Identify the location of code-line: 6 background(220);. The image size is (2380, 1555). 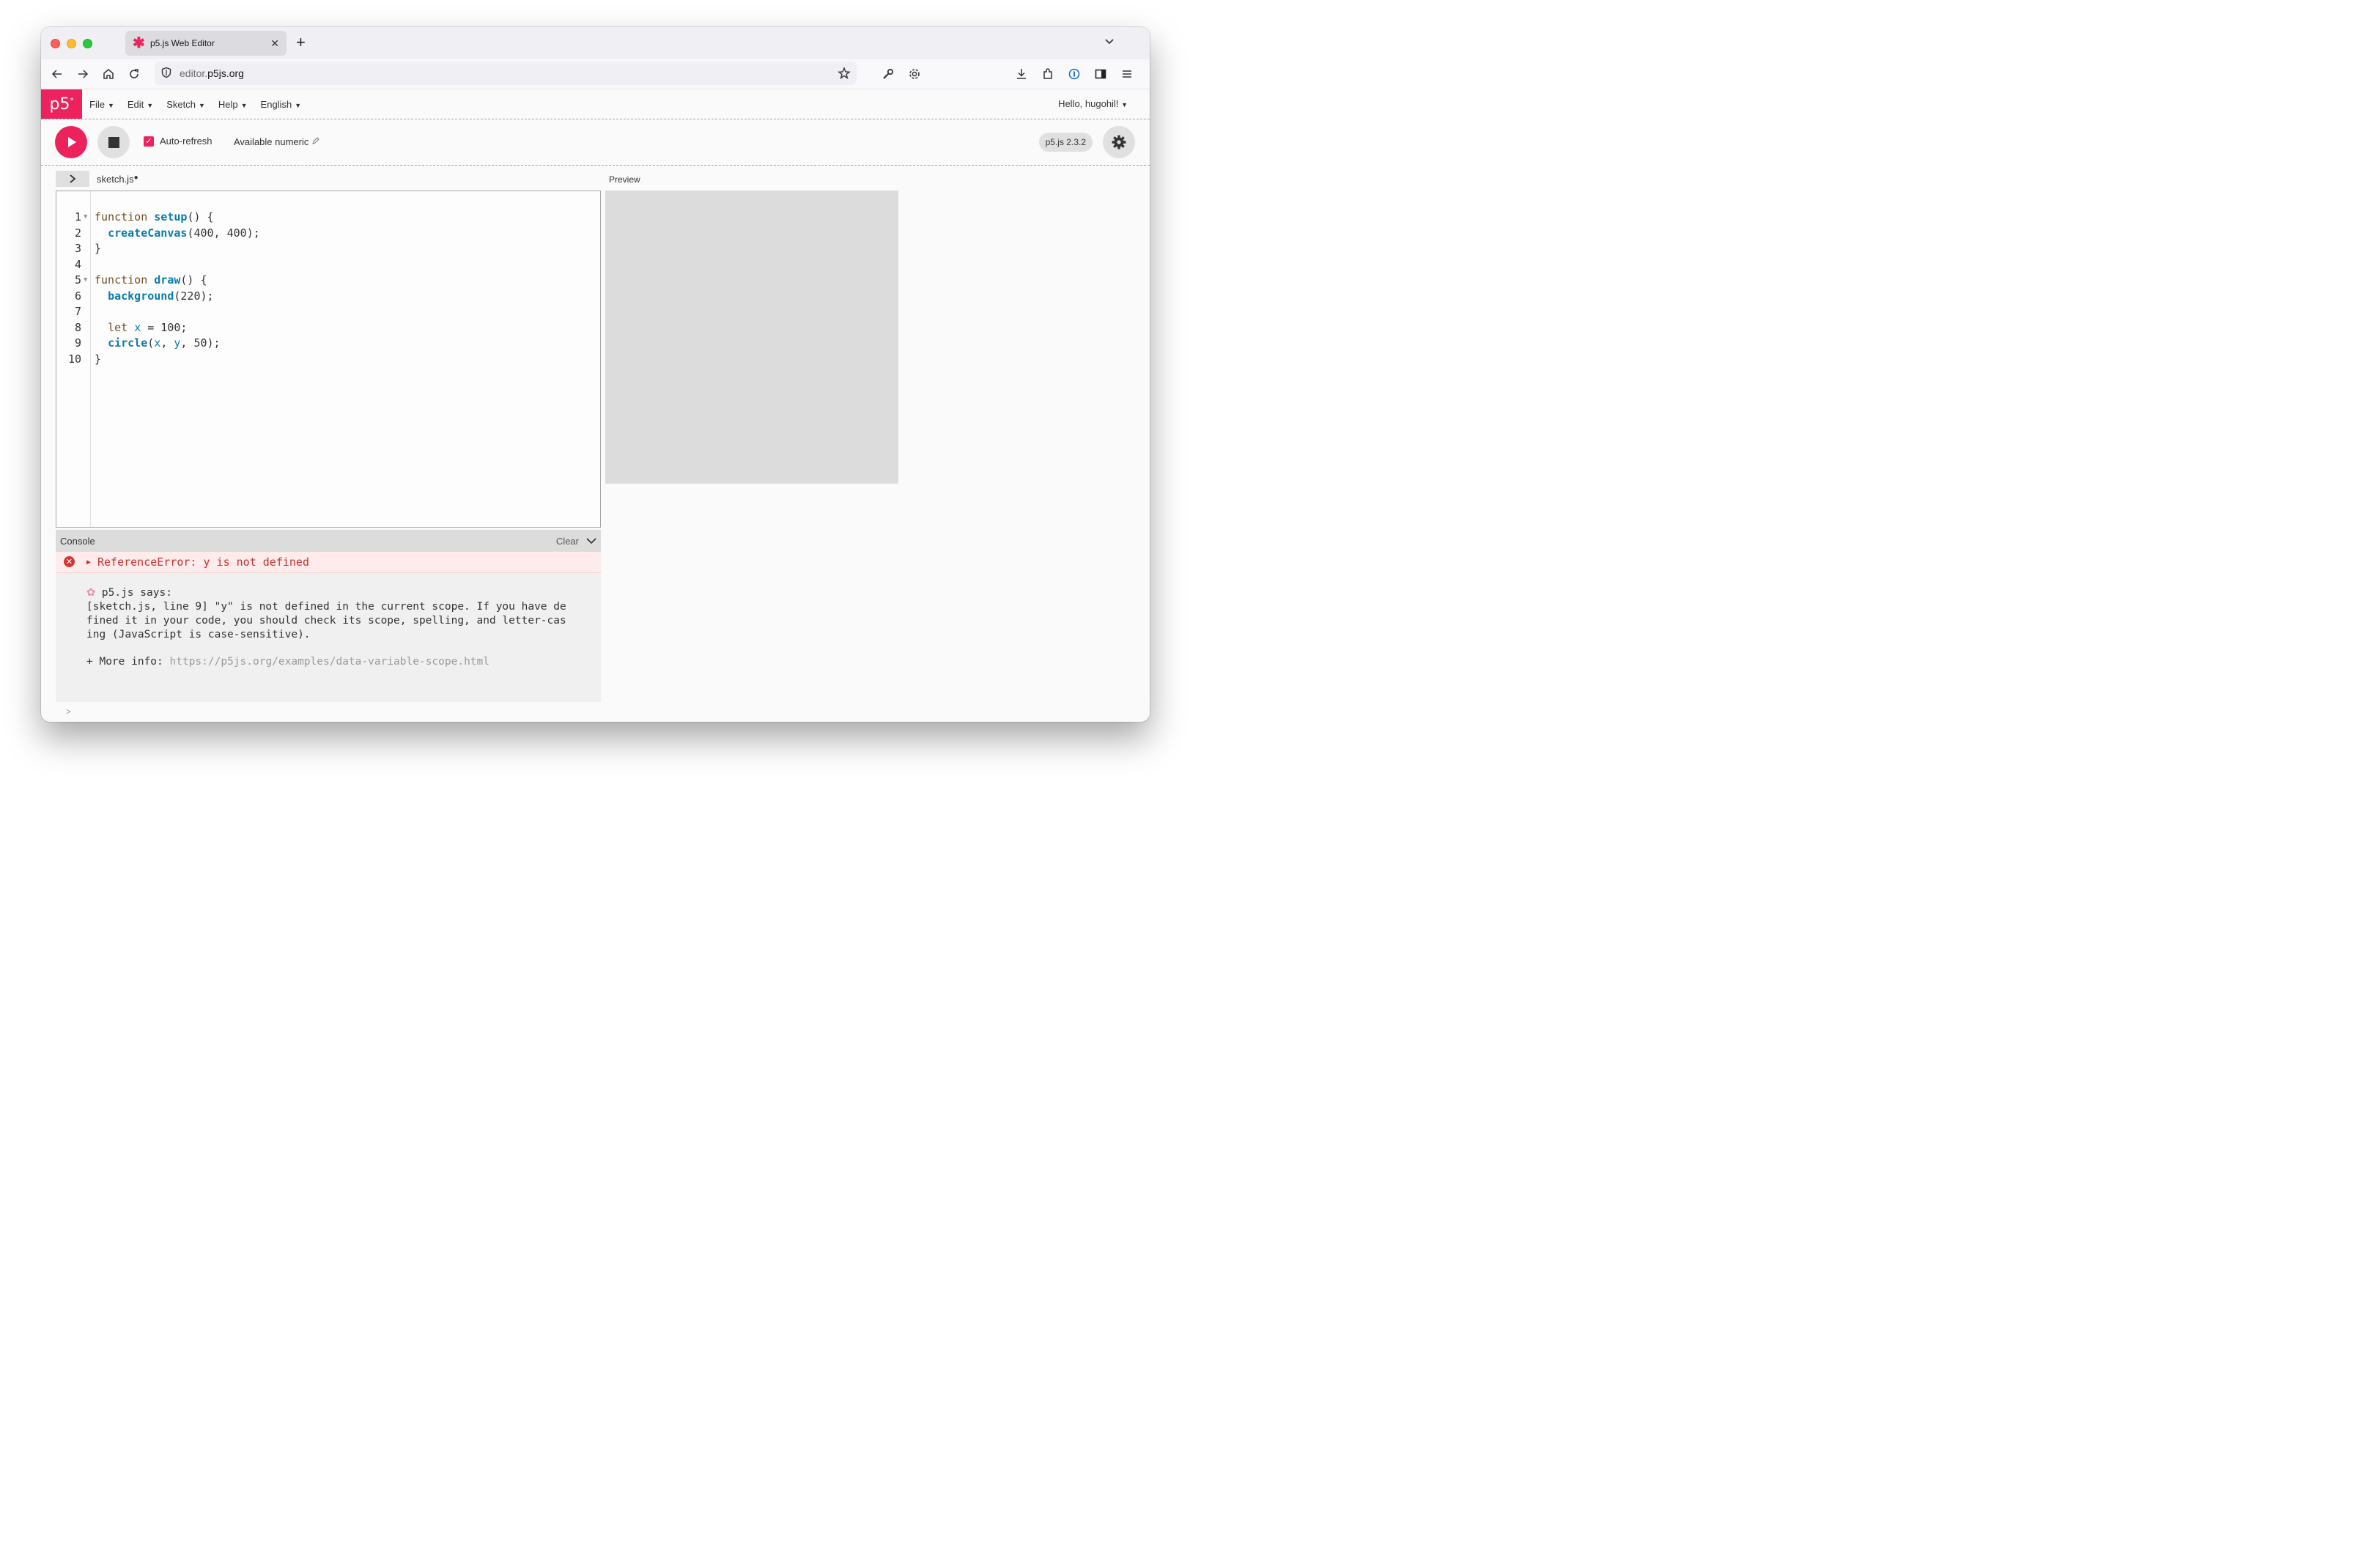
(328, 297).